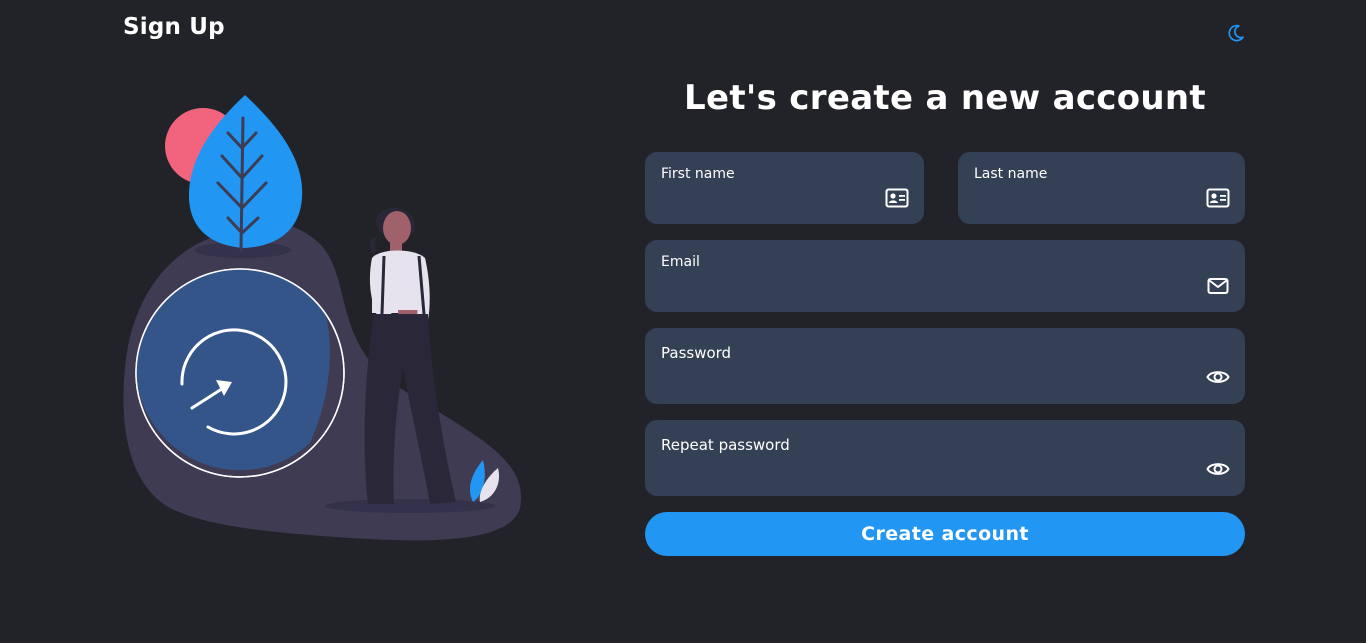 This screenshot has width=1366, height=643. What do you see at coordinates (680, 262) in the screenshot?
I see `email-label: Email` at bounding box center [680, 262].